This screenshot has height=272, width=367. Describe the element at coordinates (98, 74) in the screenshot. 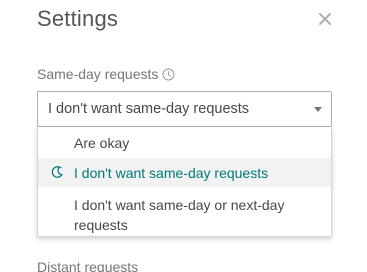

I see `same-day-label: Same-day requests` at that location.